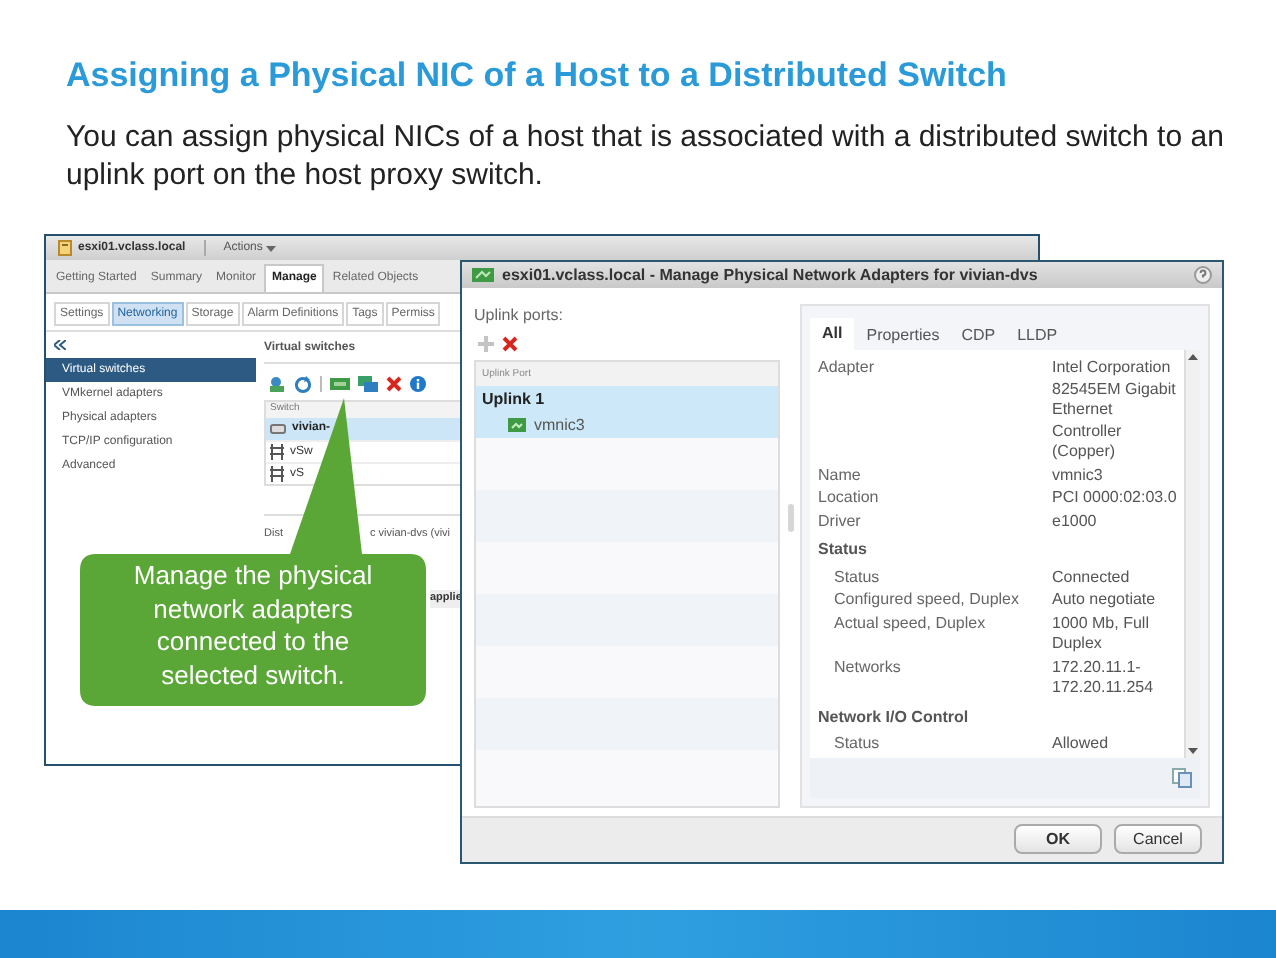 The height and width of the screenshot is (958, 1276). What do you see at coordinates (771, 275) in the screenshot?
I see `dialog-title: esxi01.vclass.local - Manage Physical Network Adapters for vivian-dvs` at bounding box center [771, 275].